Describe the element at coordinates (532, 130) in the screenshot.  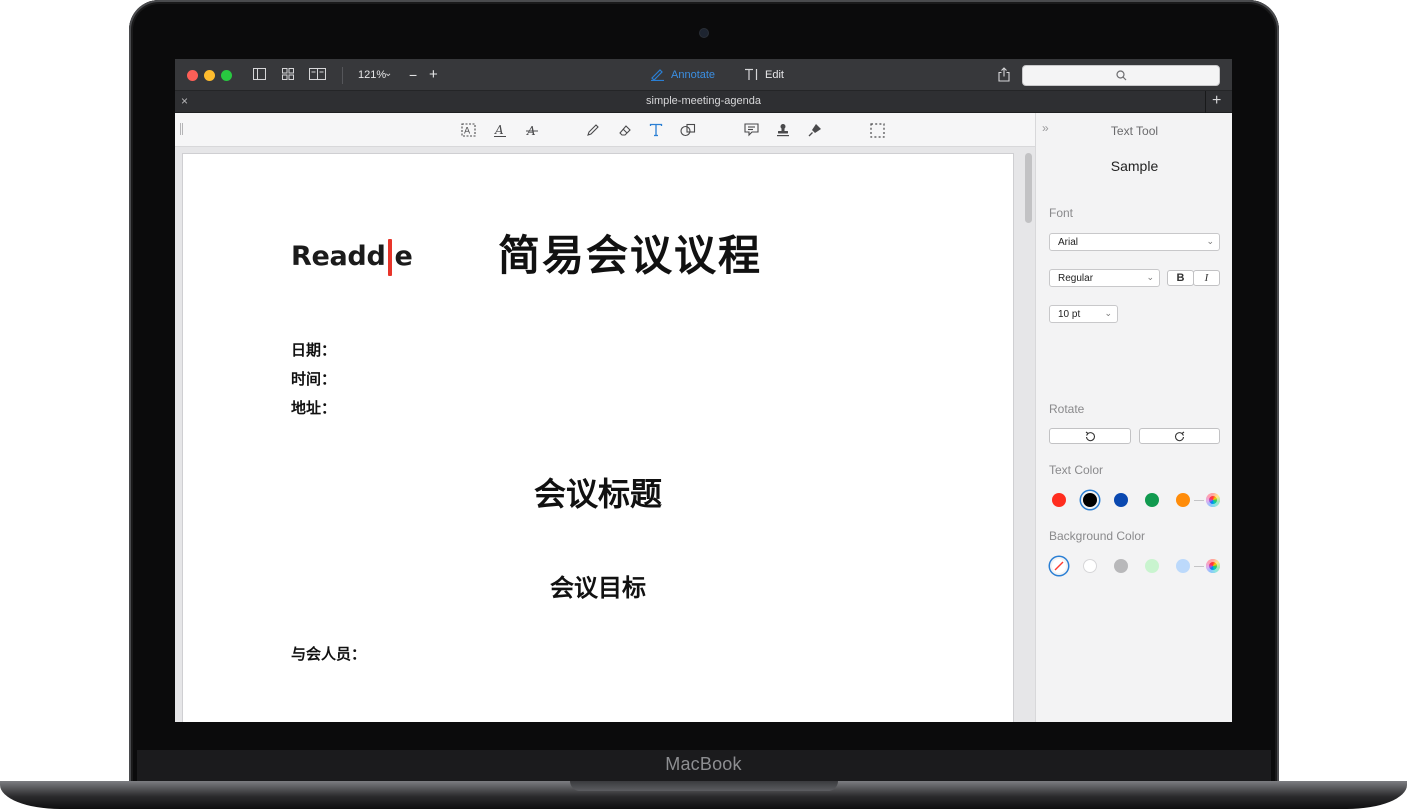
I see `strikethrough-text-icon: A` at that location.